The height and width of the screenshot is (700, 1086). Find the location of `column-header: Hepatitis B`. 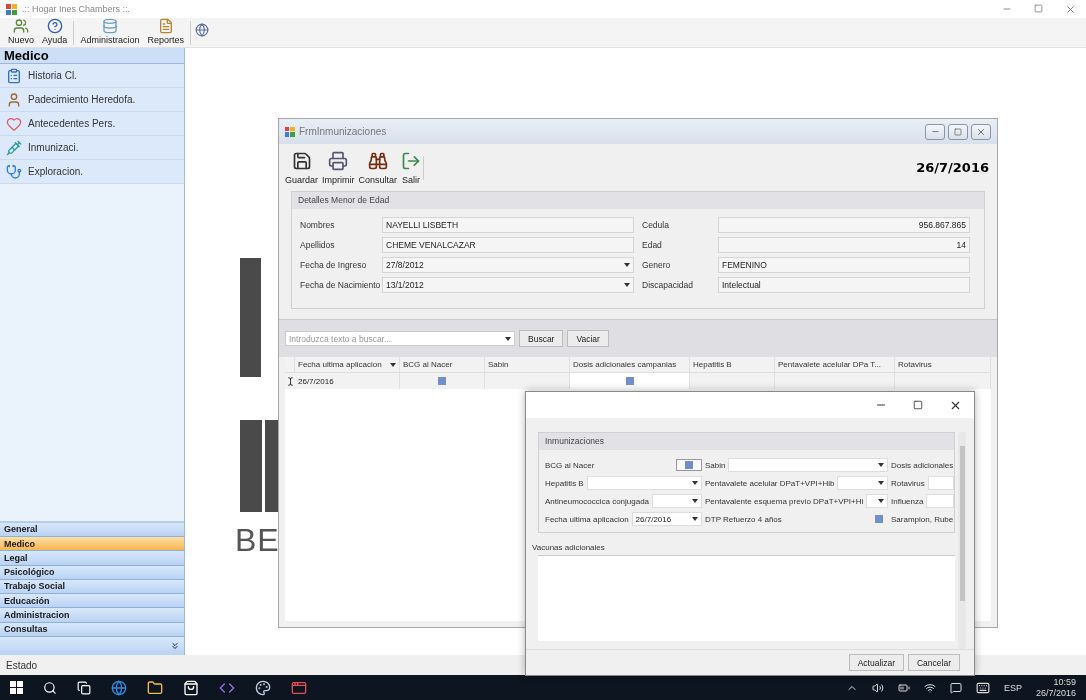

column-header: Hepatitis B is located at coordinates (732, 365).